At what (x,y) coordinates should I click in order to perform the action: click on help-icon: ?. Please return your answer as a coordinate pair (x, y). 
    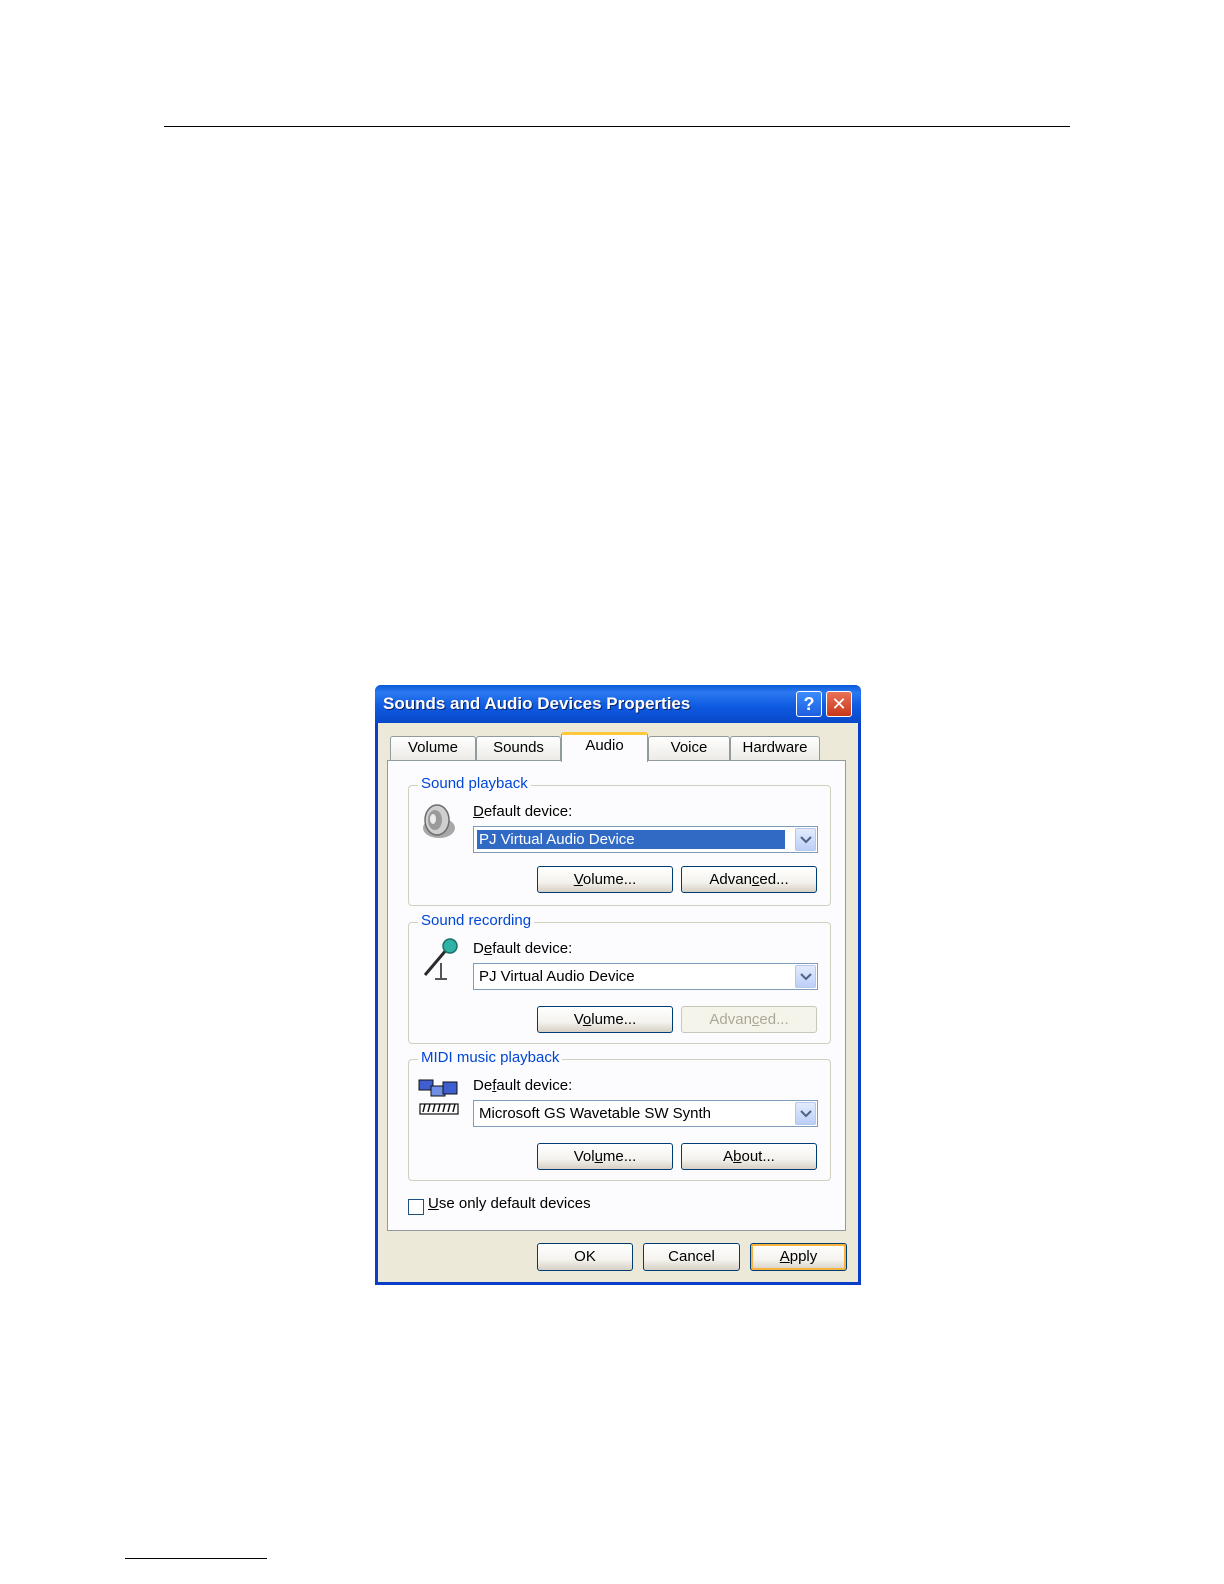
    Looking at the image, I should click on (809, 704).